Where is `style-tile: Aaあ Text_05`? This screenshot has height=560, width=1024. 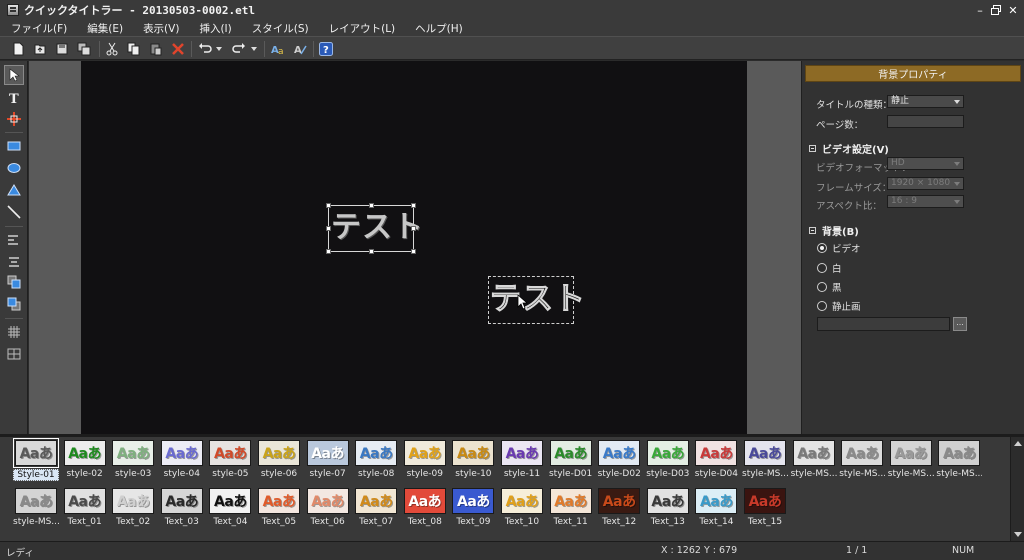
style-tile: Aaあ Text_05 is located at coordinates (279, 507).